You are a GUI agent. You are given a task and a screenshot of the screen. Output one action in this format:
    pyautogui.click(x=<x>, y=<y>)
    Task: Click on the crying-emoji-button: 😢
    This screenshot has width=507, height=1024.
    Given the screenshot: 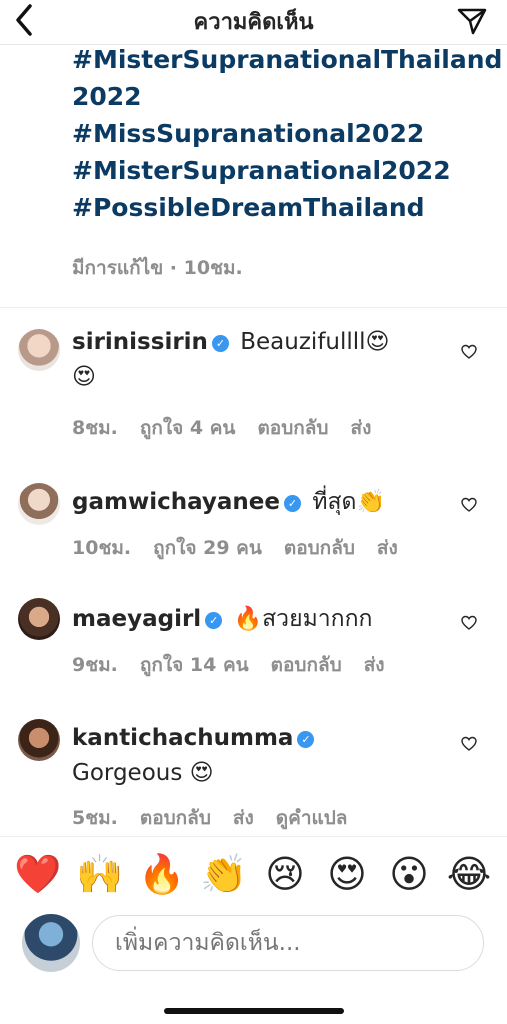 What is the action you would take?
    pyautogui.click(x=285, y=874)
    